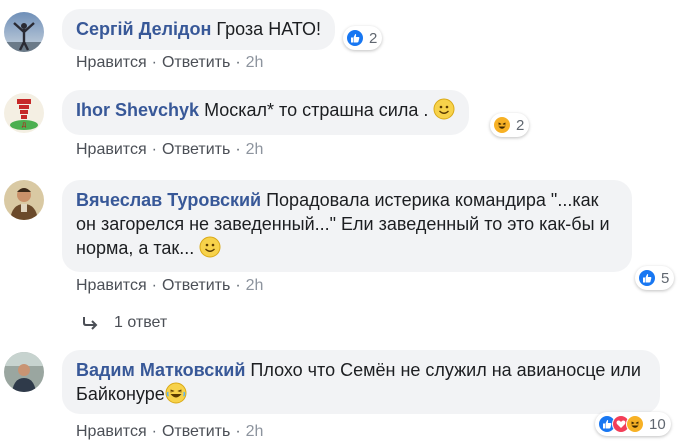  I want to click on reply-arrow-icon, so click(90, 323).